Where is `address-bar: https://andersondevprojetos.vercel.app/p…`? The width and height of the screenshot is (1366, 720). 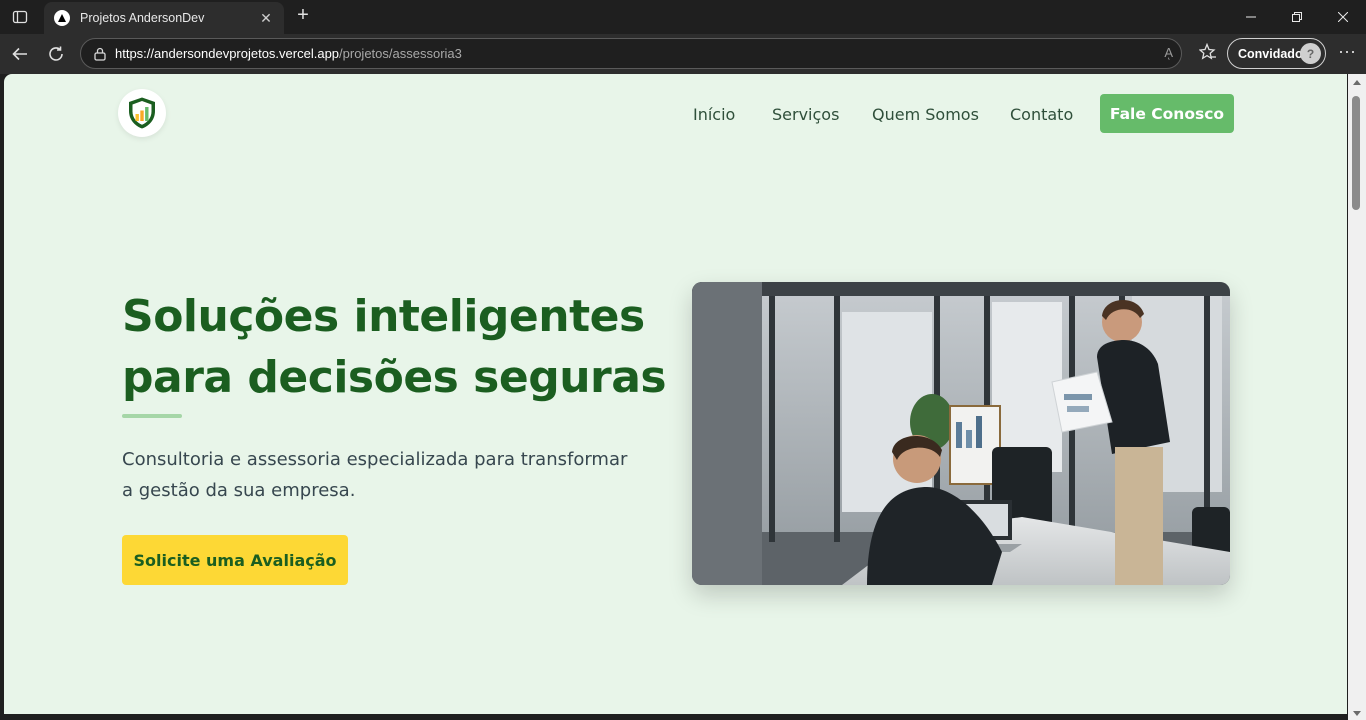
address-bar: https://andersondevprojetos.vercel.app/p… is located at coordinates (631, 53).